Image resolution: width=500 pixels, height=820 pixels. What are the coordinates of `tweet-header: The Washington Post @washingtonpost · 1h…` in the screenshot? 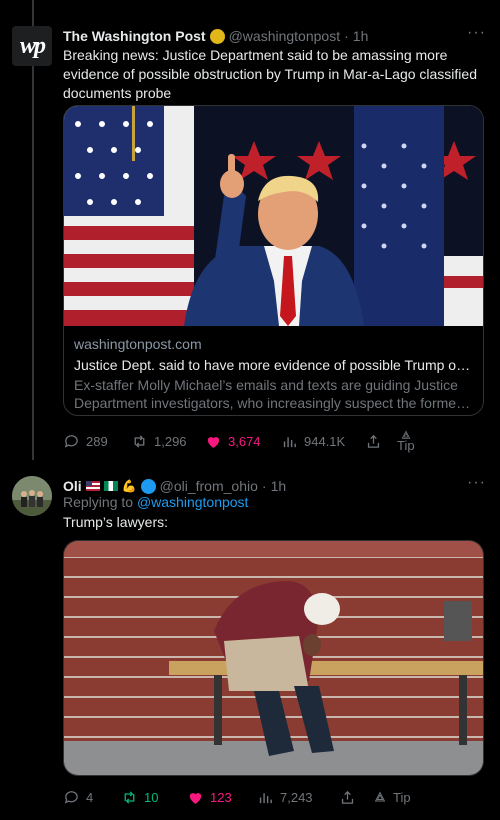 It's located at (274, 35).